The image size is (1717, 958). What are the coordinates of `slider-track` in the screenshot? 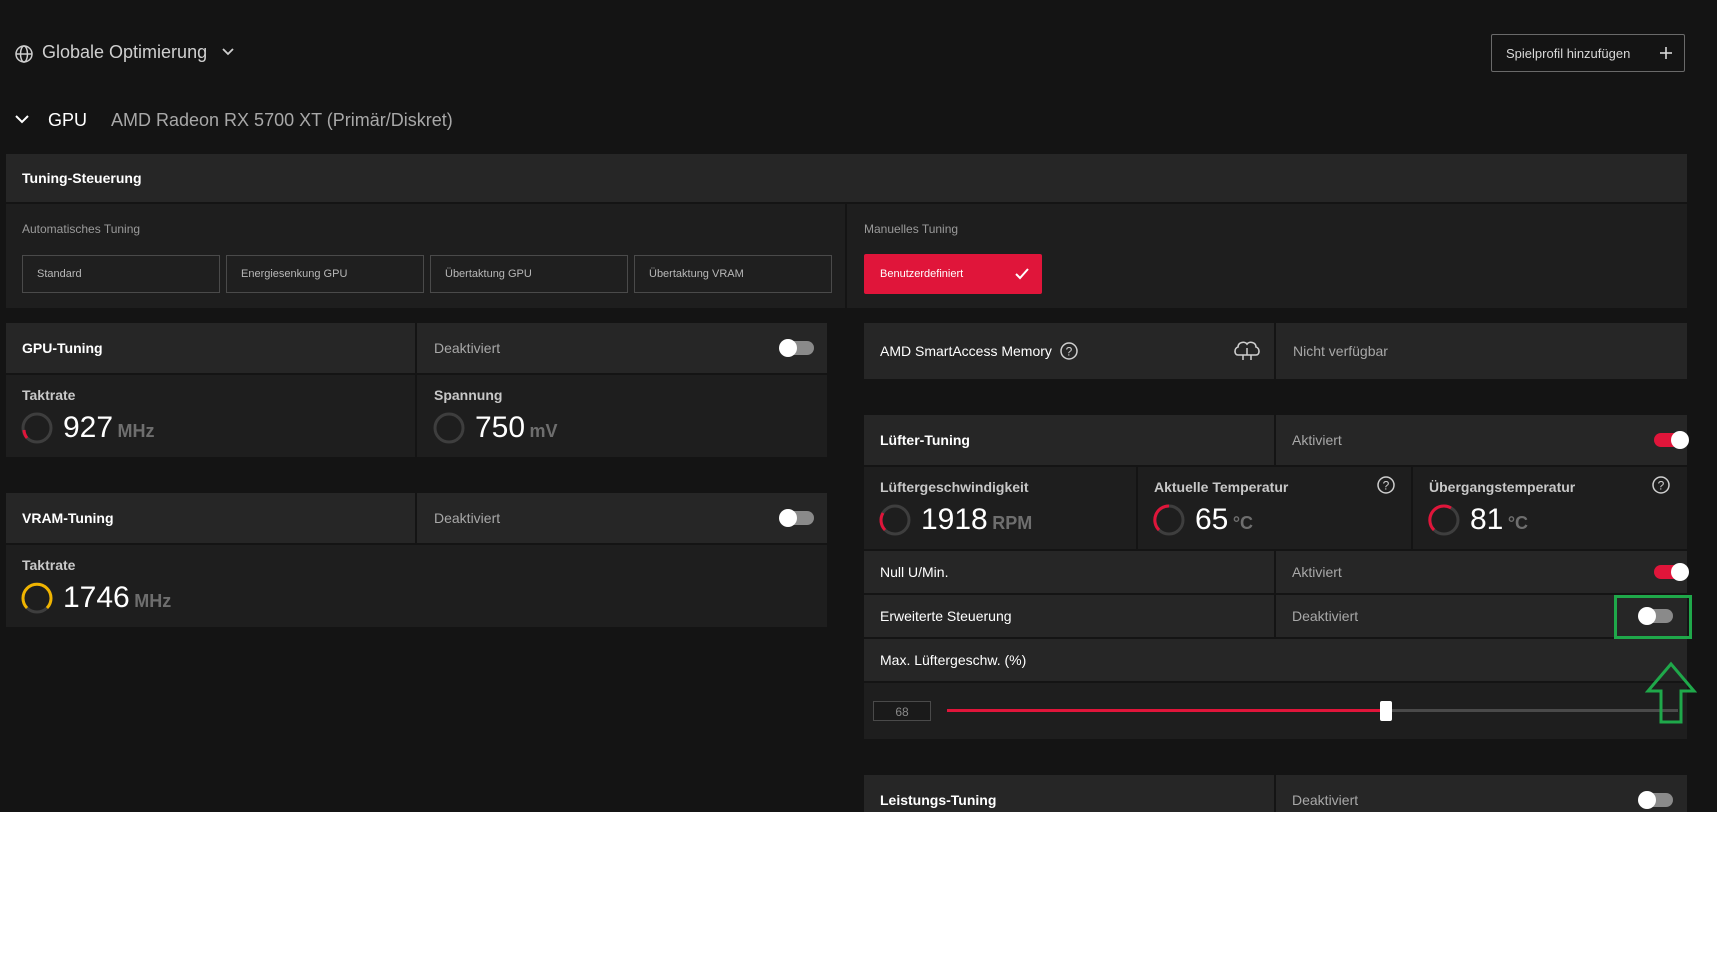 It's located at (1312, 711).